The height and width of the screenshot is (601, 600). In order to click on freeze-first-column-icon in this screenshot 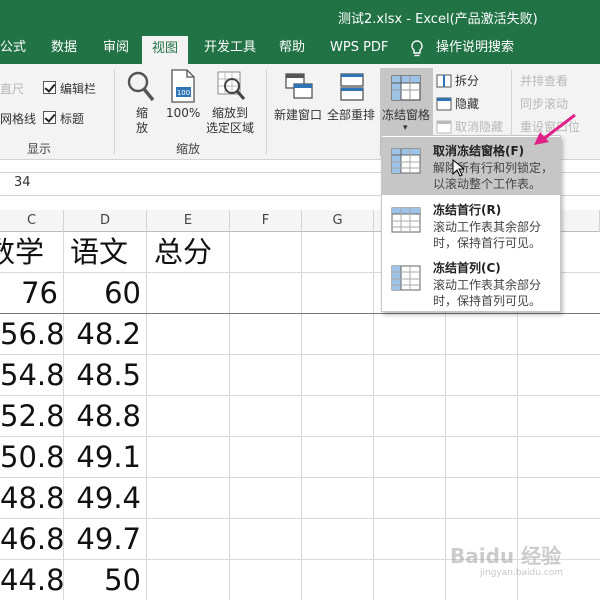, I will do `click(406, 280)`.